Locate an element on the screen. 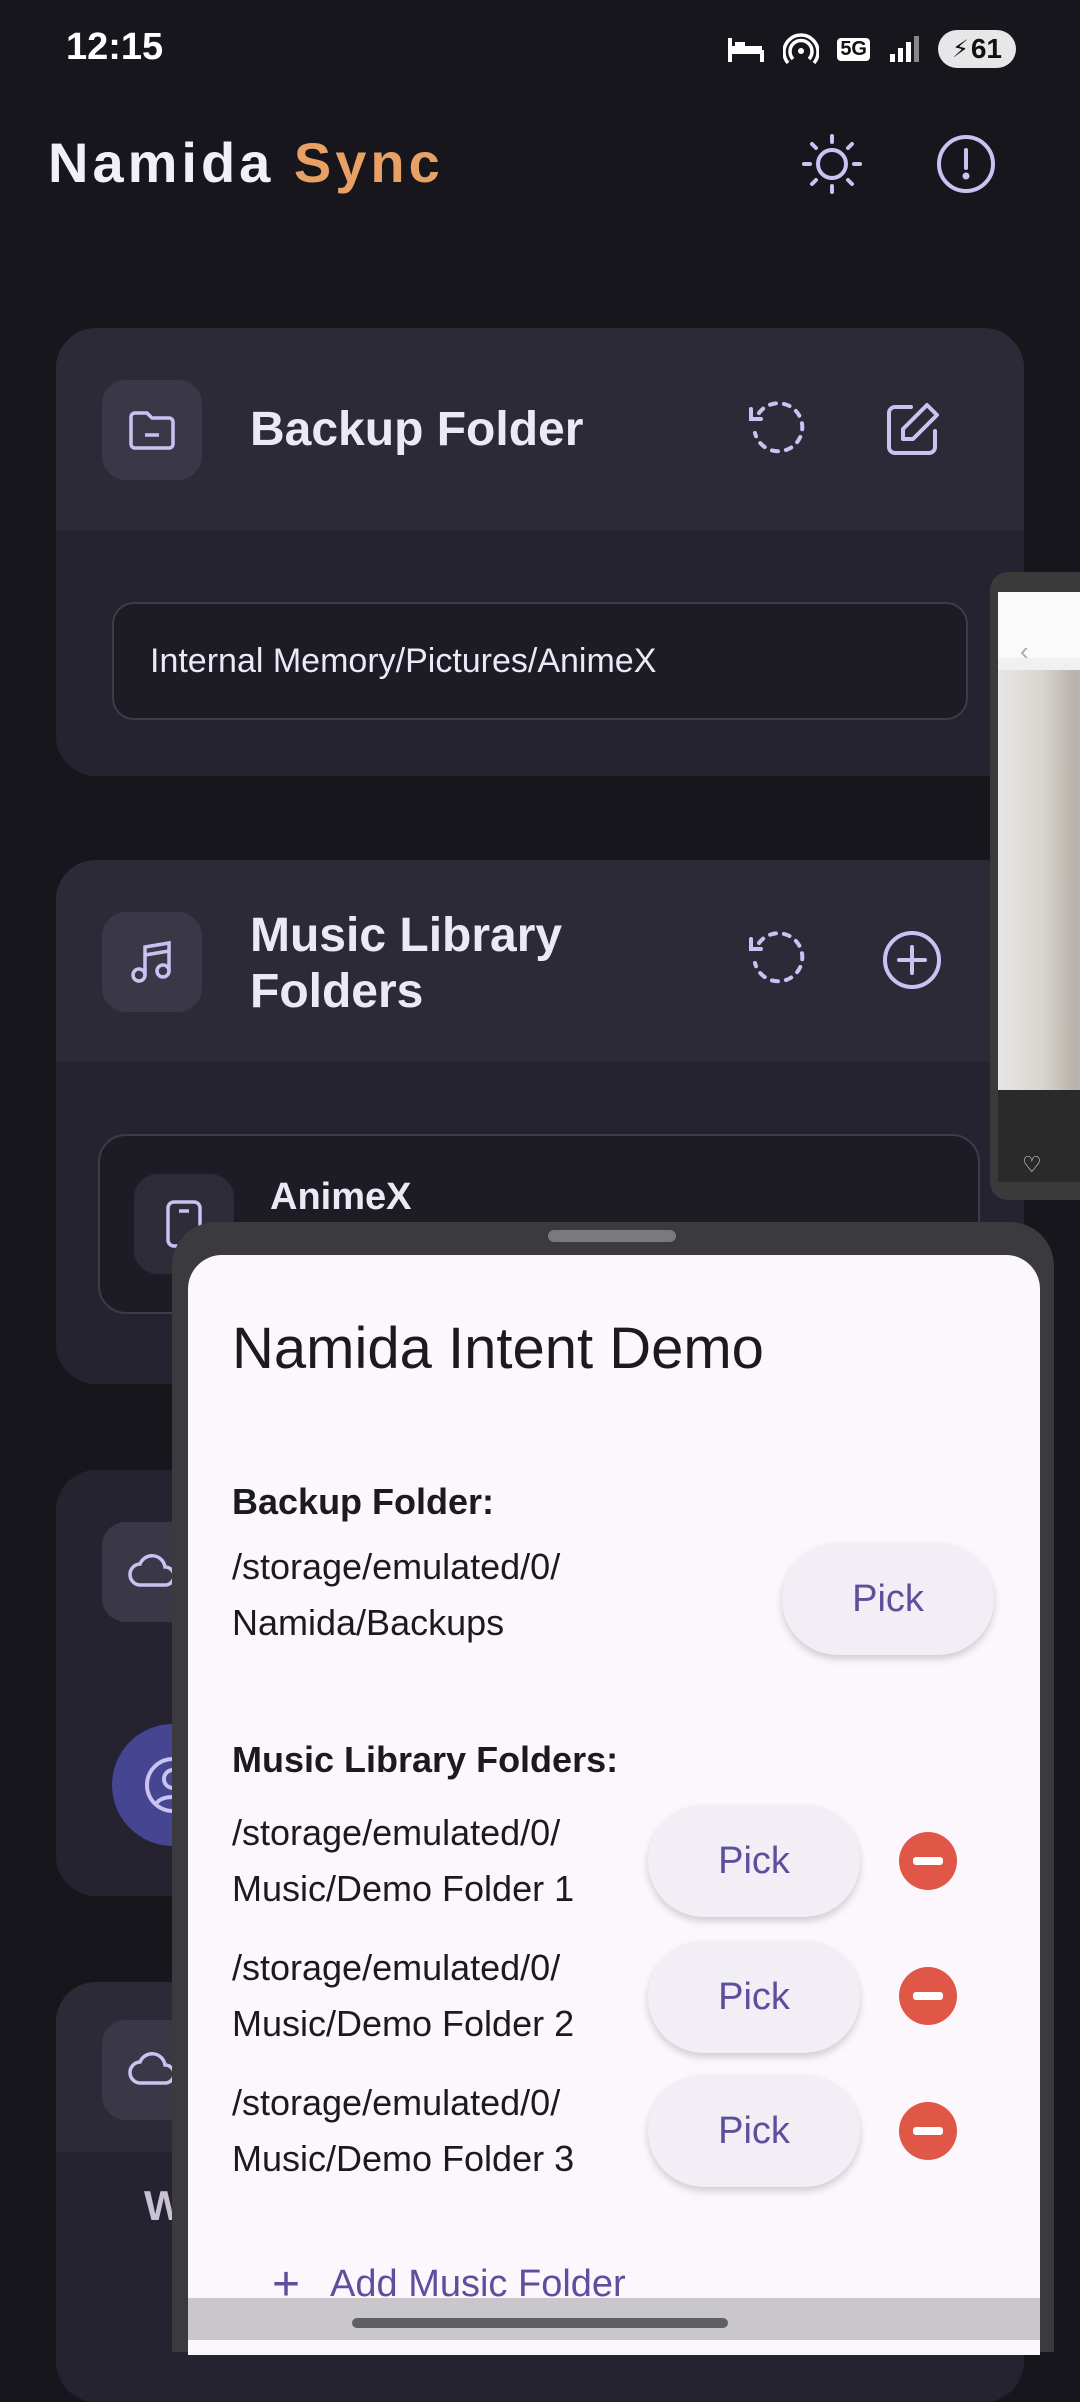 This screenshot has height=2402, width=1080. network-5g-icon: 5G is located at coordinates (853, 49).